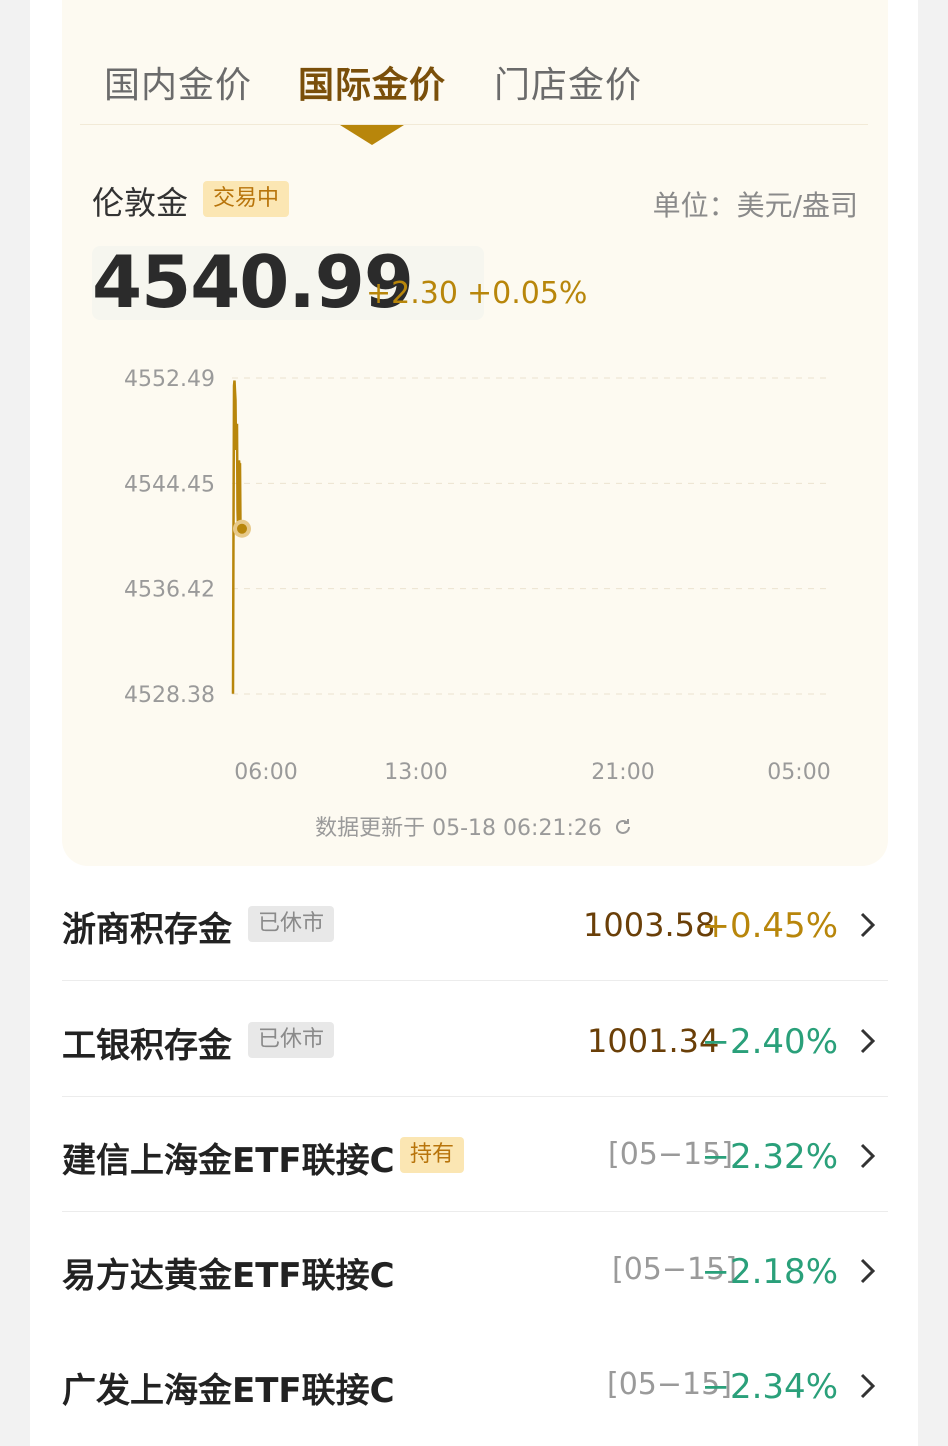 The height and width of the screenshot is (1446, 948). What do you see at coordinates (169, 695) in the screenshot?
I see `y-tick-label: 4528.38` at bounding box center [169, 695].